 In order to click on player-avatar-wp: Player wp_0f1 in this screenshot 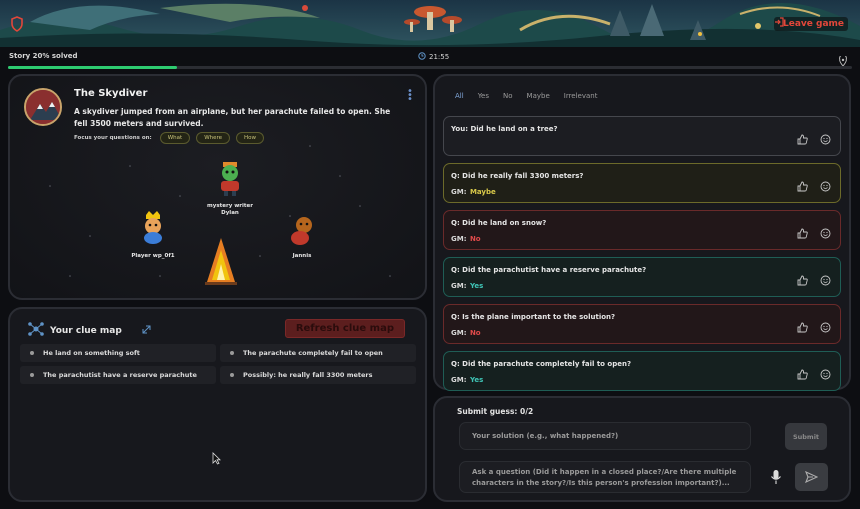, I will do `click(153, 235)`.